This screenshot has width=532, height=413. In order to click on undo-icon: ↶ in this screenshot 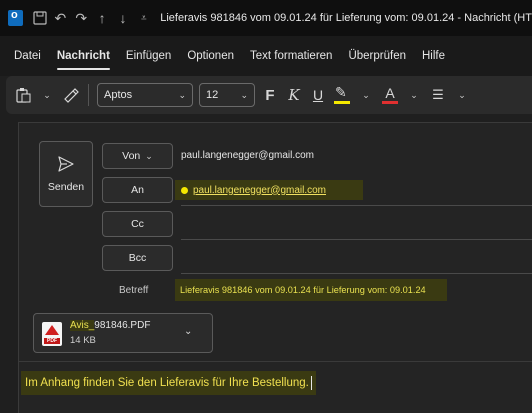, I will do `click(60, 18)`.